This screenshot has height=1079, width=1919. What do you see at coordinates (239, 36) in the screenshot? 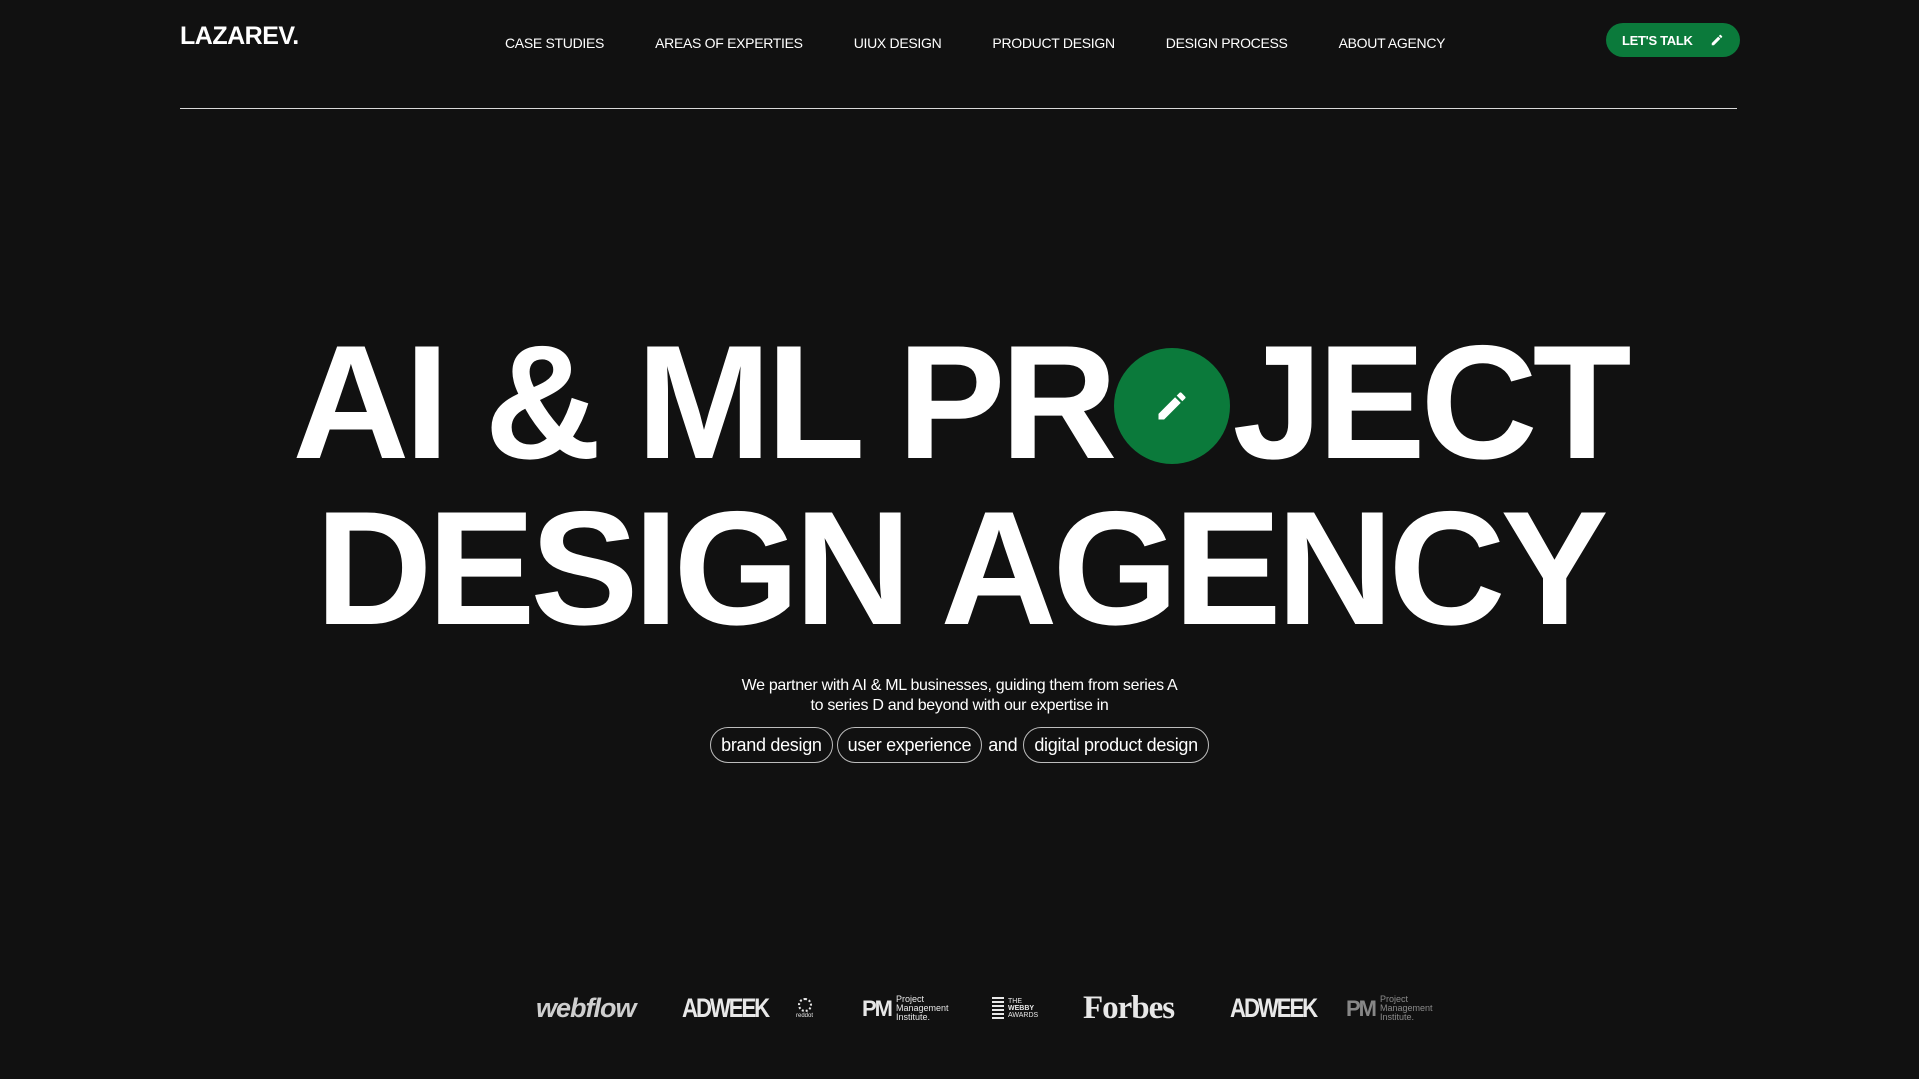
I see `site-logo: LAZAREV.` at bounding box center [239, 36].